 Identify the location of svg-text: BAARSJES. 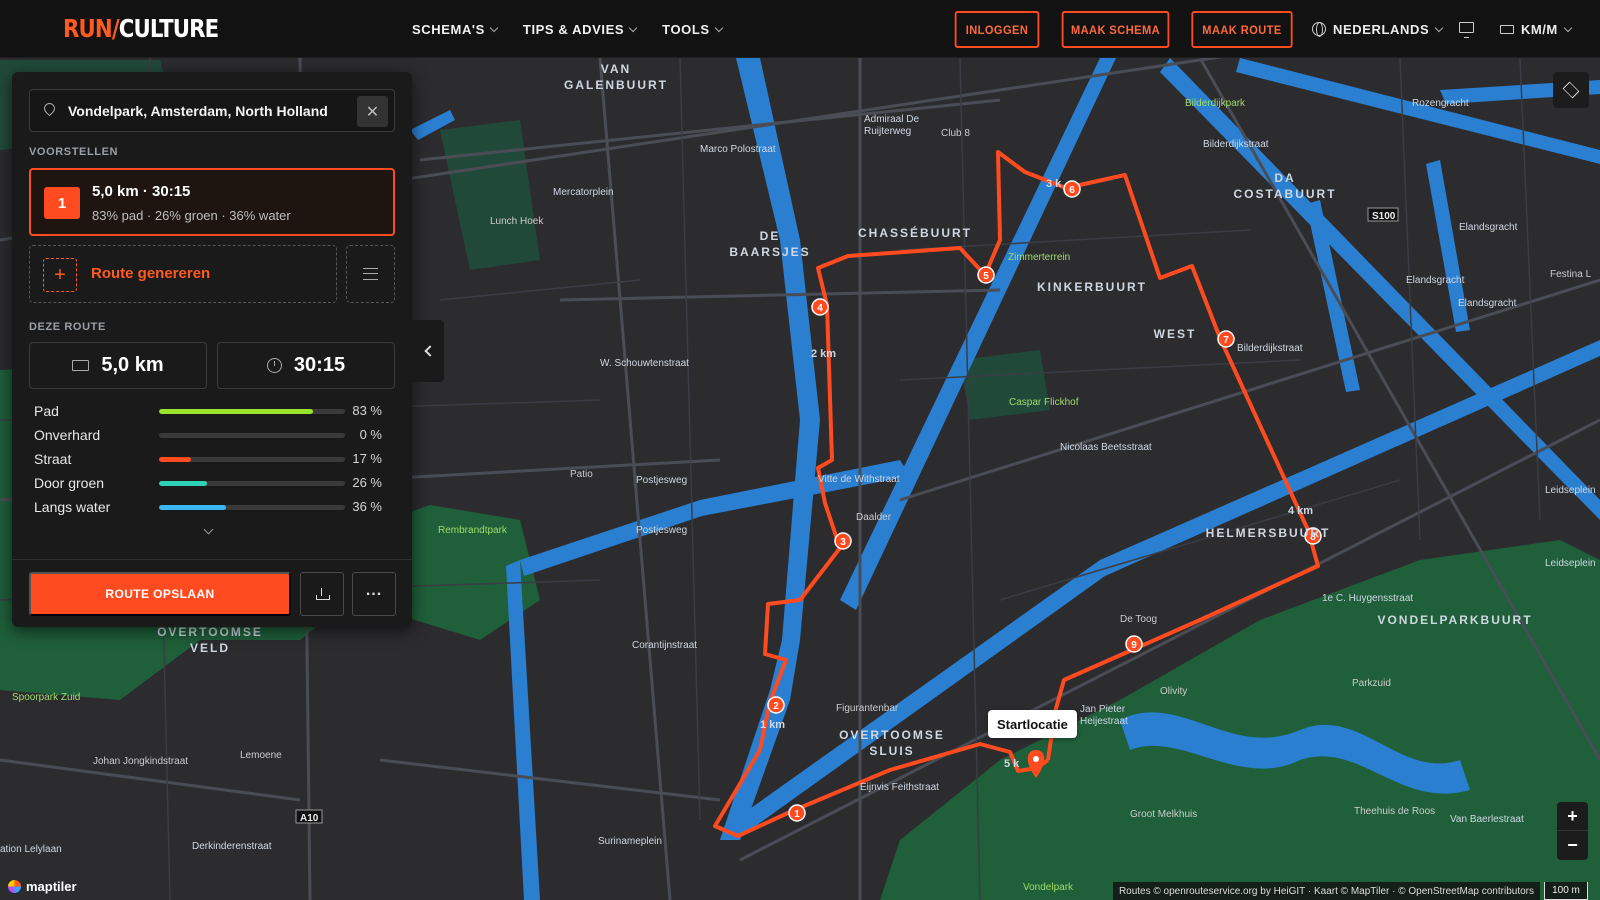
(769, 252).